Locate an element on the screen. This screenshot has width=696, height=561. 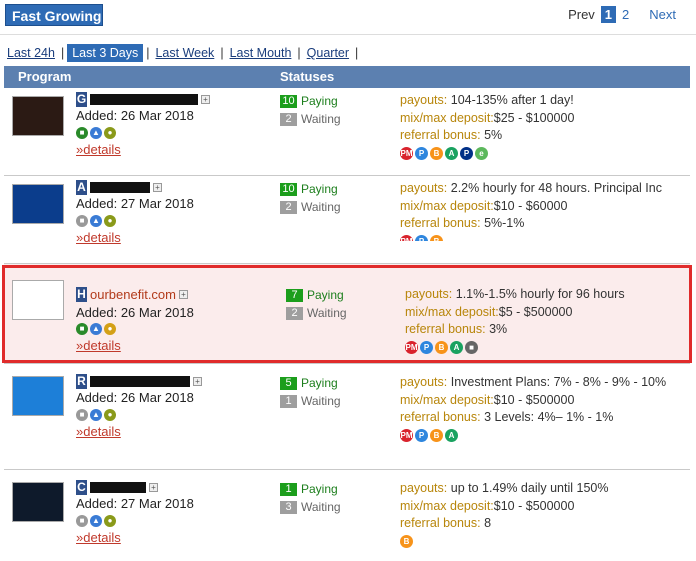
tab-last-week: Last Week is located at coordinates (184, 53).